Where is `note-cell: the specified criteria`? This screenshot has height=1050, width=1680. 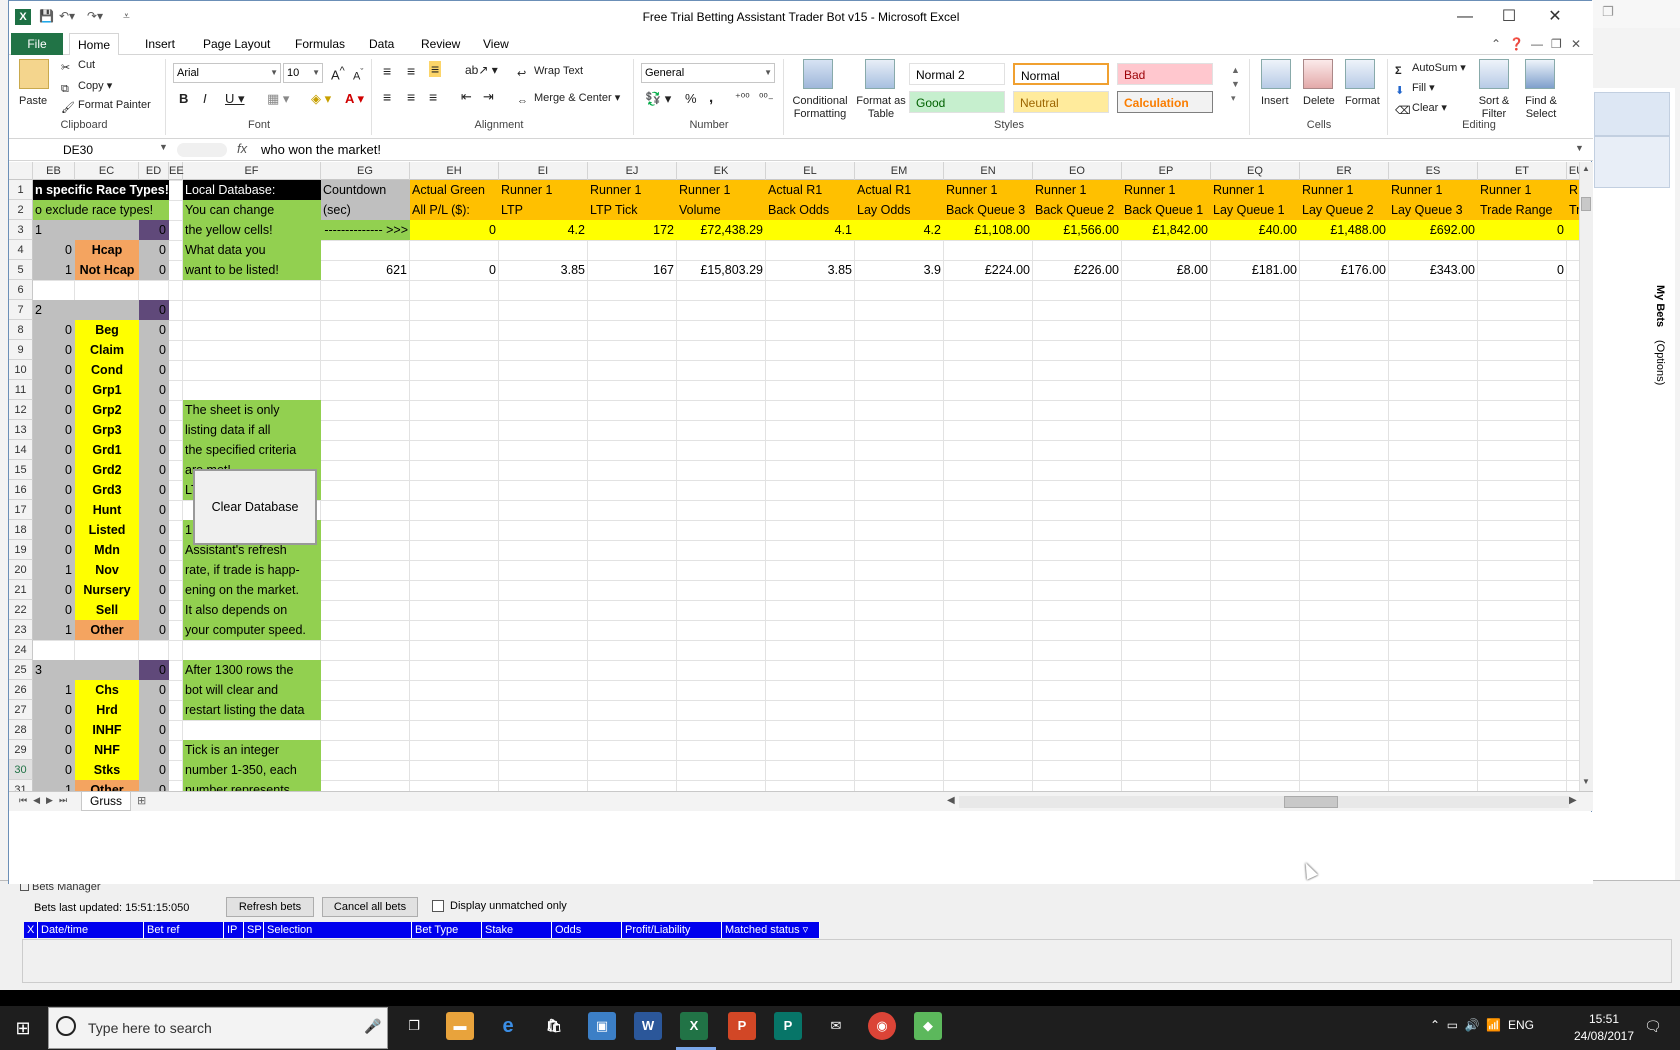 note-cell: the specified criteria is located at coordinates (252, 450).